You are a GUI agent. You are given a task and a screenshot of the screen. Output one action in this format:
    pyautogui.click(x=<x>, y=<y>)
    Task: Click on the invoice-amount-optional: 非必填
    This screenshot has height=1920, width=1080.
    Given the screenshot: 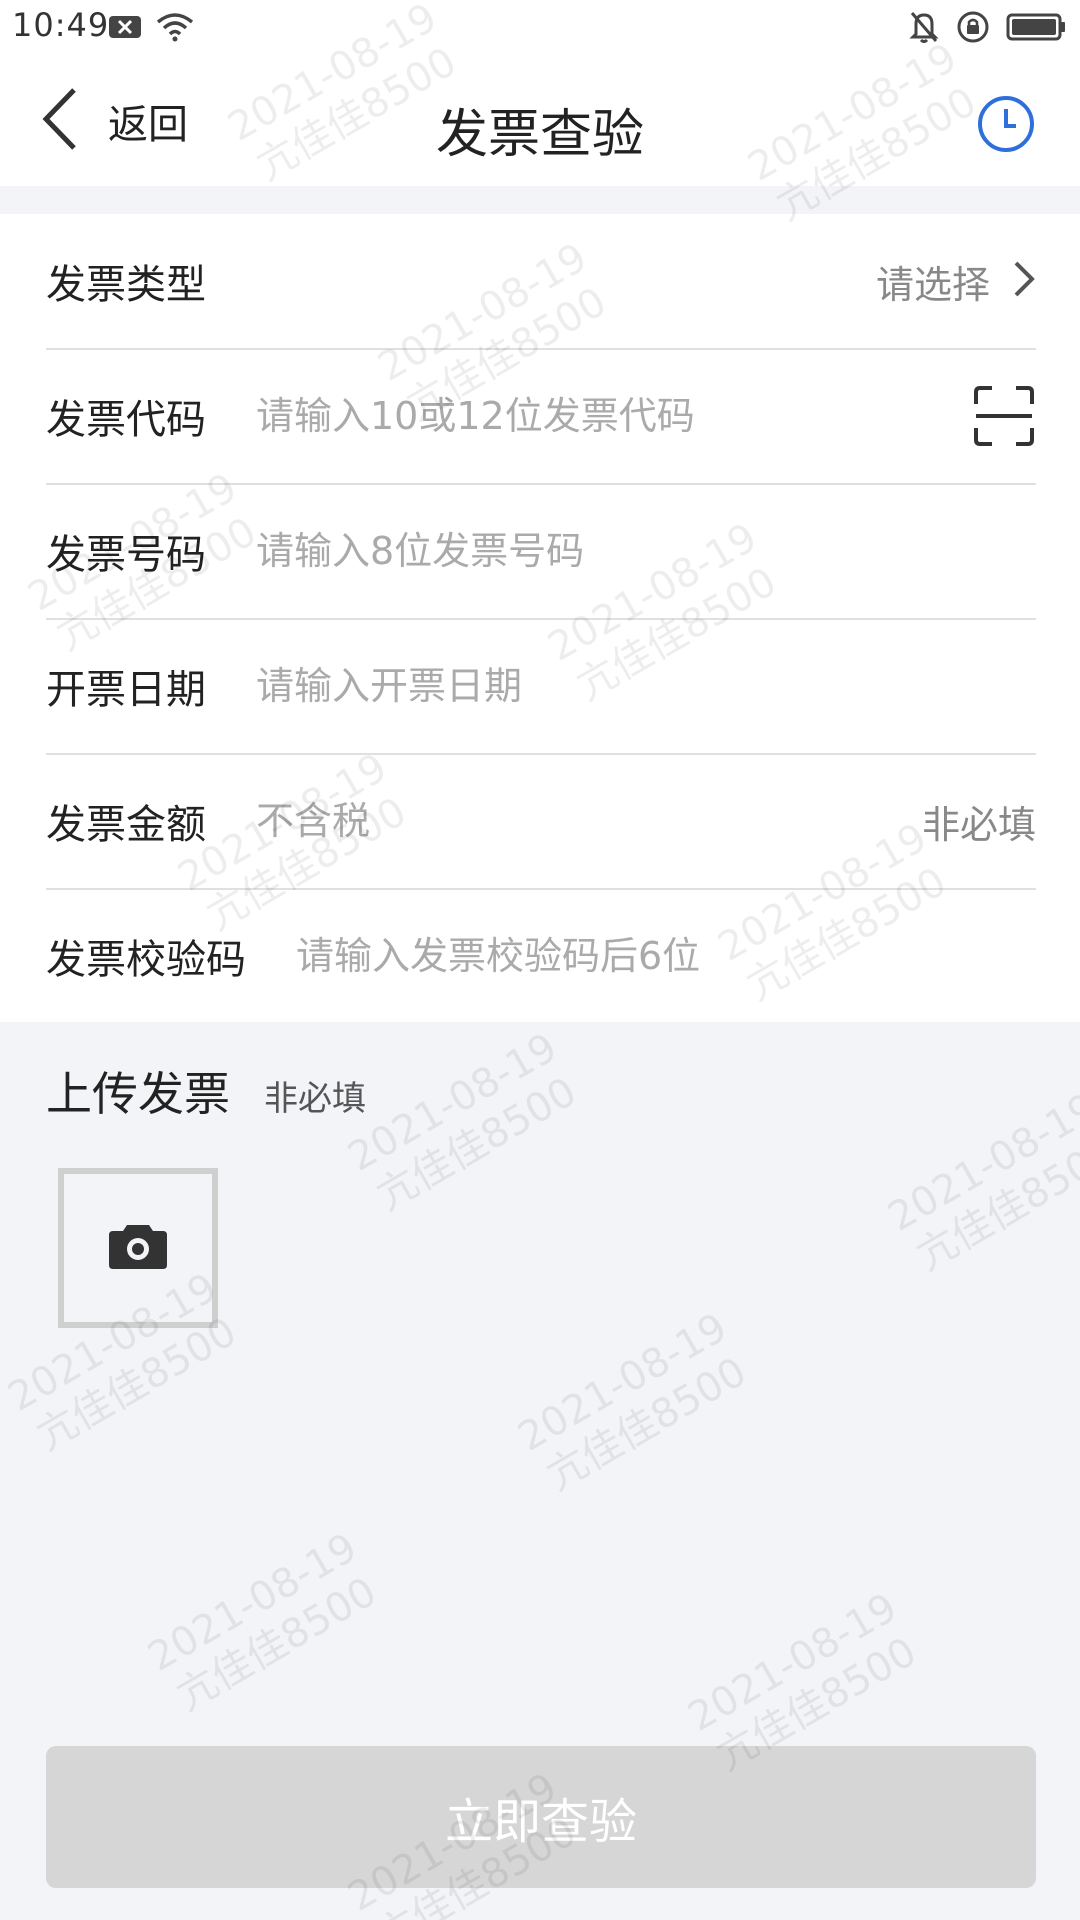 What is the action you would take?
    pyautogui.click(x=978, y=824)
    